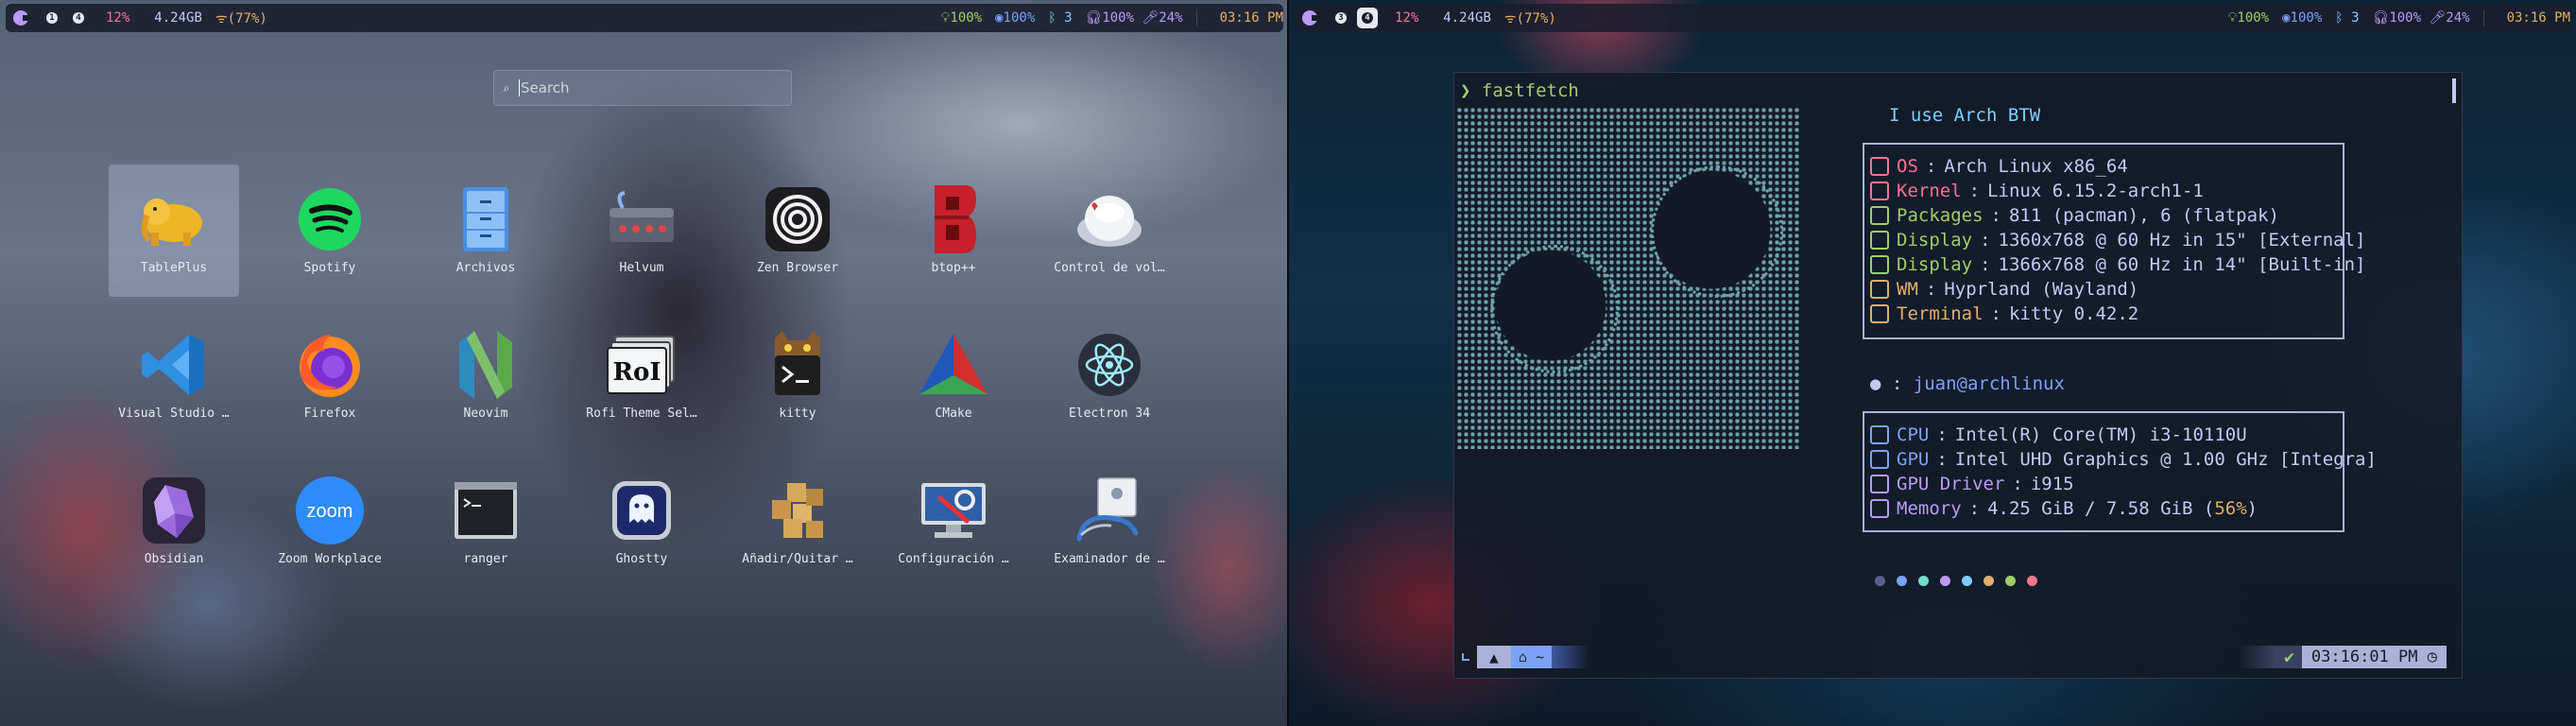 The image size is (2576, 726). What do you see at coordinates (641, 522) in the screenshot?
I see `app-ghostty: Ghostty` at bounding box center [641, 522].